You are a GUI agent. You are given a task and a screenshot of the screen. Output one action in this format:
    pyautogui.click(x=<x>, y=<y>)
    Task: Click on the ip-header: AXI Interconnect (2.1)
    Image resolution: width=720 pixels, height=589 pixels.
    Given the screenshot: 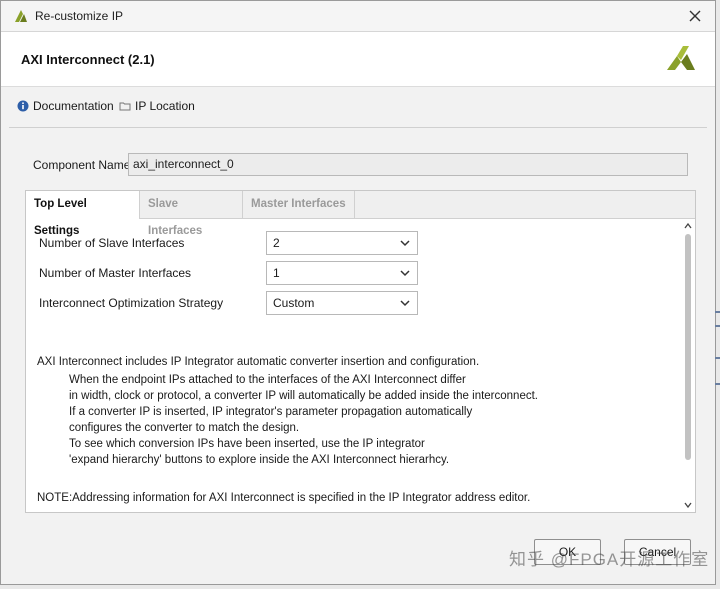 What is the action you would take?
    pyautogui.click(x=358, y=59)
    